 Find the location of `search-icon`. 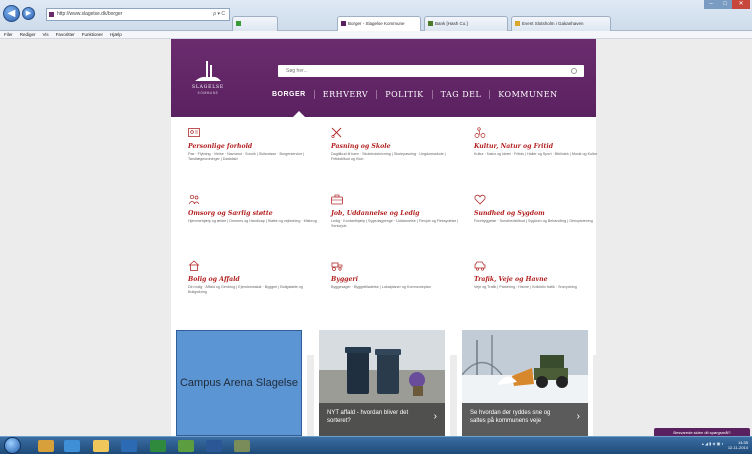

search-icon is located at coordinates (574, 71).